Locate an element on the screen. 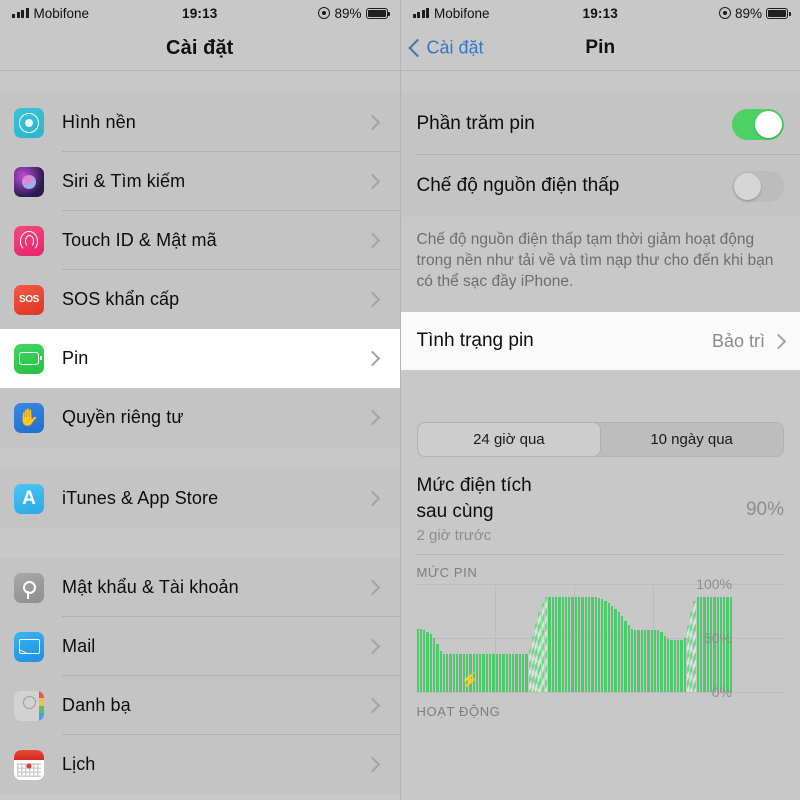 The image size is (800, 800). sidebar-item-contacts: Danh bạ is located at coordinates (200, 705).